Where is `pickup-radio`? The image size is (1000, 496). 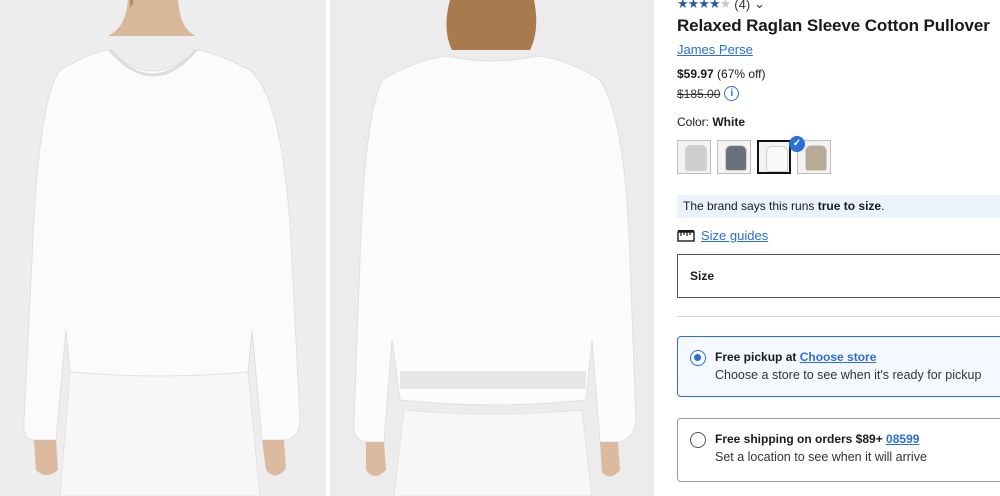 pickup-radio is located at coordinates (698, 358).